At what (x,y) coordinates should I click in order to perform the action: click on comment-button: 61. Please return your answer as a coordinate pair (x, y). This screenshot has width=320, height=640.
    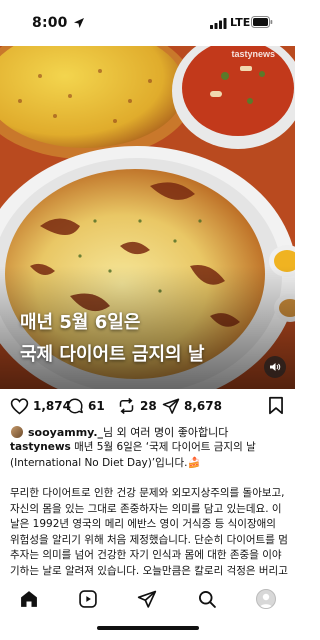
    Looking at the image, I should click on (85, 406).